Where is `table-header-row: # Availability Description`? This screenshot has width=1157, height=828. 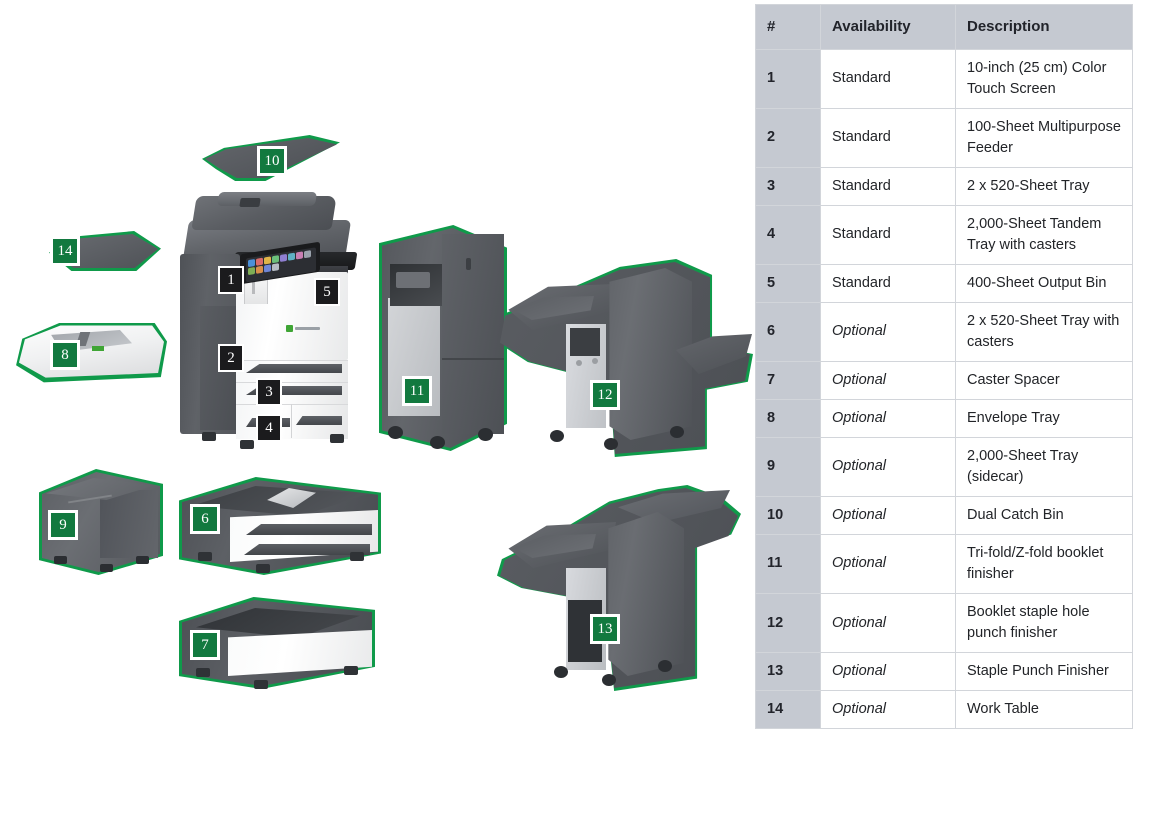 table-header-row: # Availability Description is located at coordinates (944, 27).